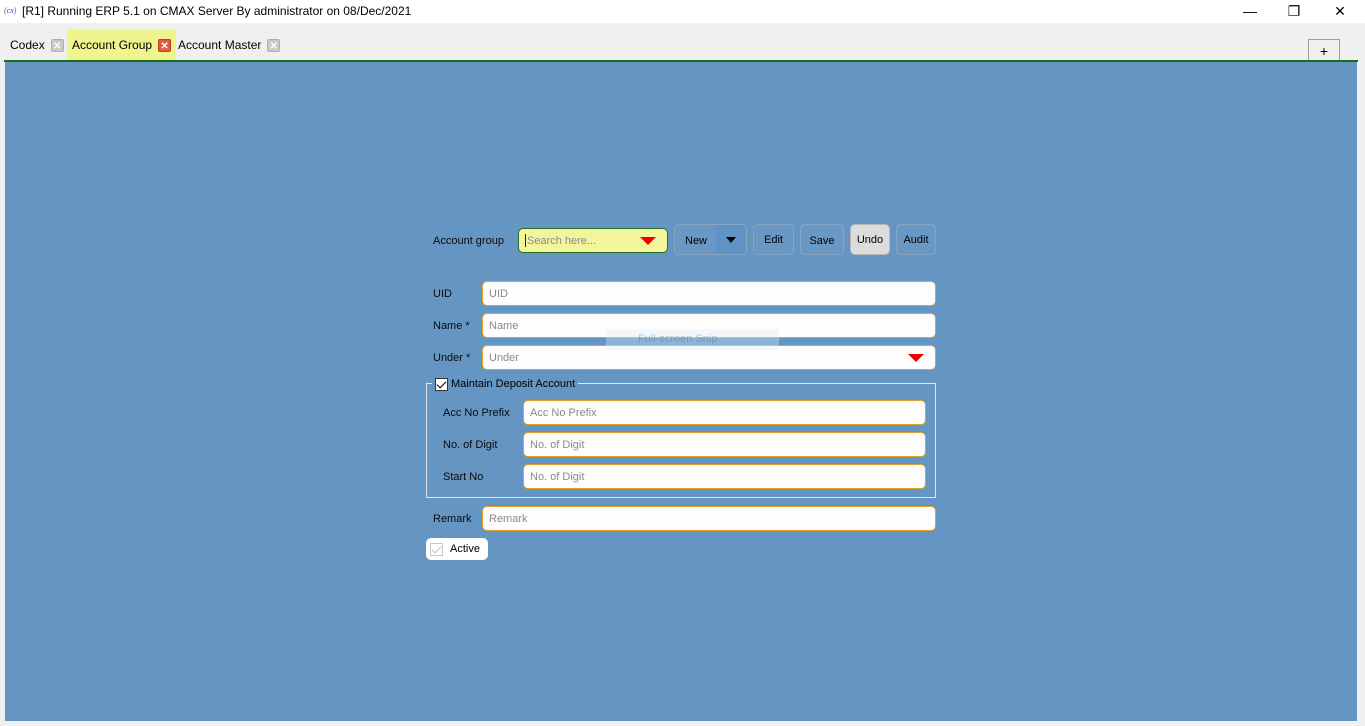  I want to click on minimize-button: —, so click(1250, 11).